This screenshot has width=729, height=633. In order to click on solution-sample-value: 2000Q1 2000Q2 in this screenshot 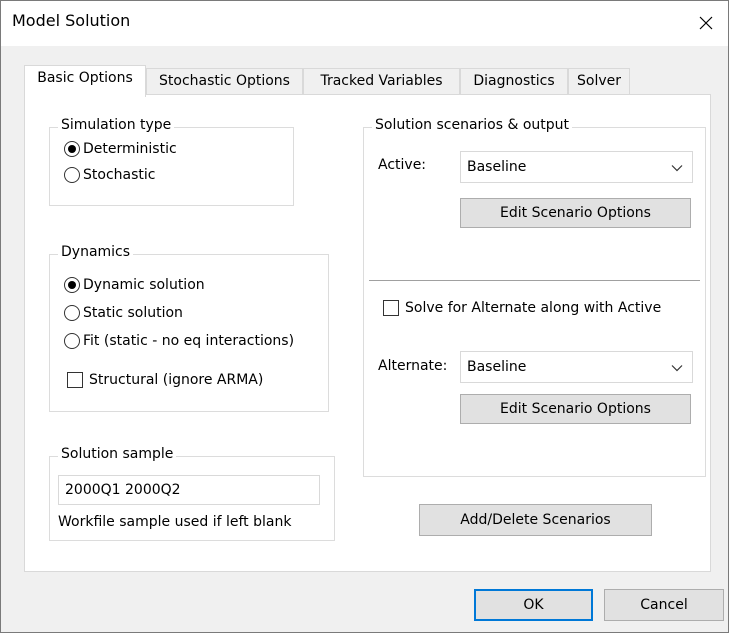, I will do `click(123, 490)`.